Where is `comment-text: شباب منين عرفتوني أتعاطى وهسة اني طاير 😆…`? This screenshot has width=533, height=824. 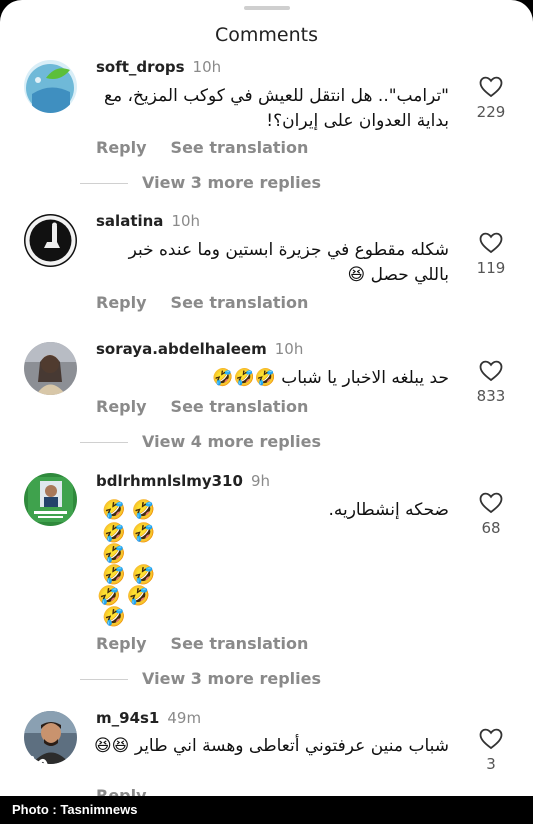
comment-text: شباب منين عرفتوني أتعاطى وهسة اني طاير 😆… is located at coordinates (269, 746).